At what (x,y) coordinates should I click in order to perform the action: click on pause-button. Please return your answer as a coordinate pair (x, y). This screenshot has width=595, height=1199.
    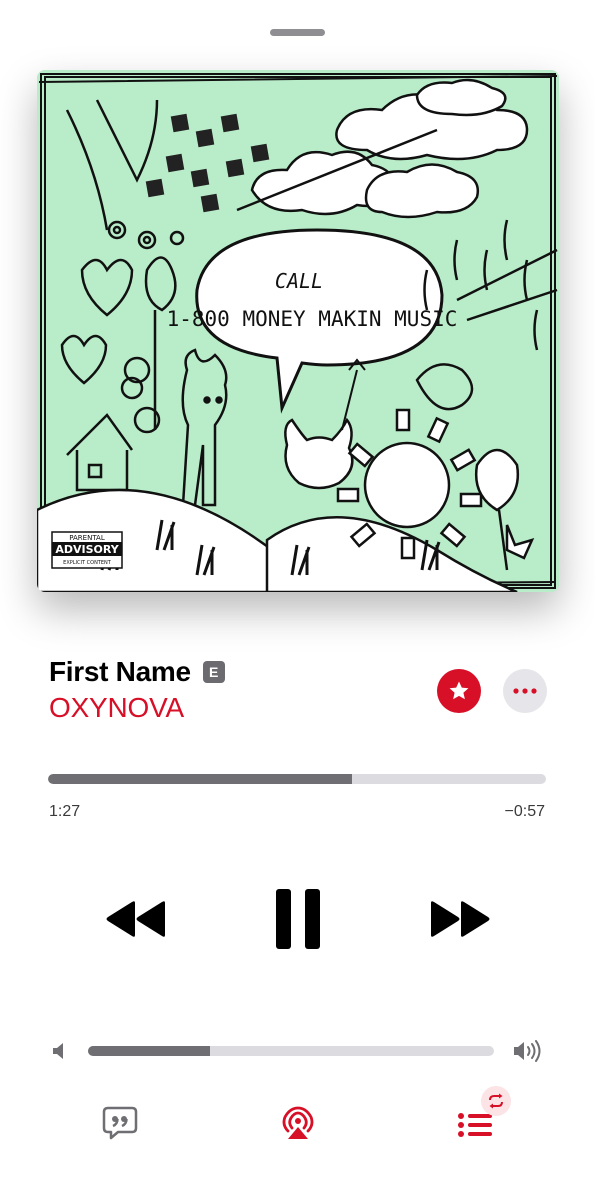
    Looking at the image, I should click on (298, 919).